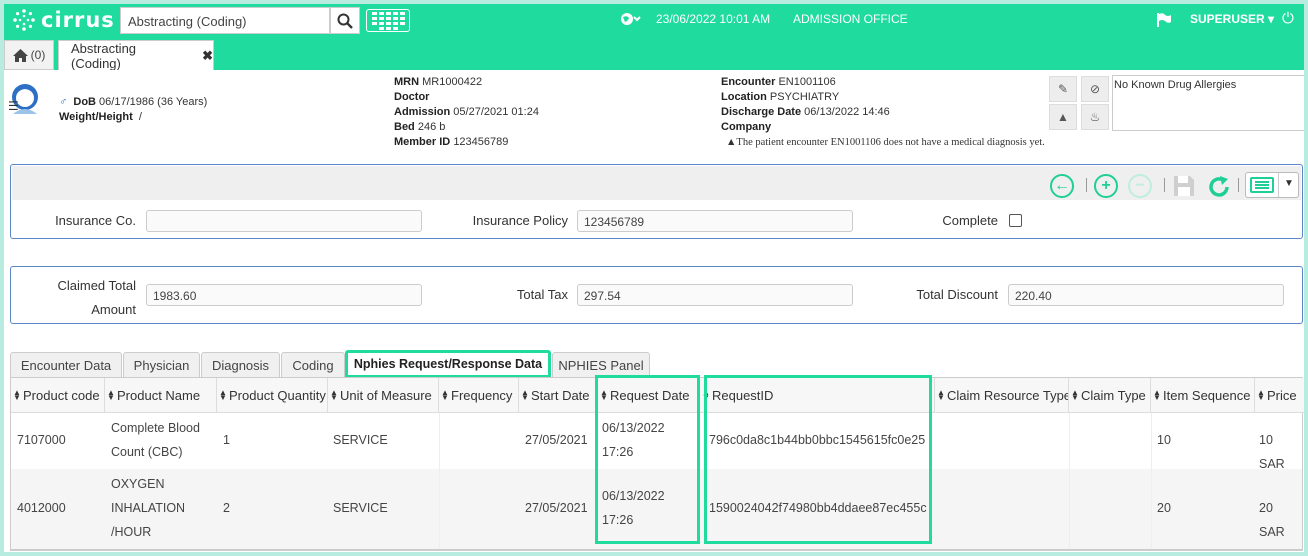  What do you see at coordinates (1146, 295) in the screenshot?
I see `total-discount-field: 220.40` at bounding box center [1146, 295].